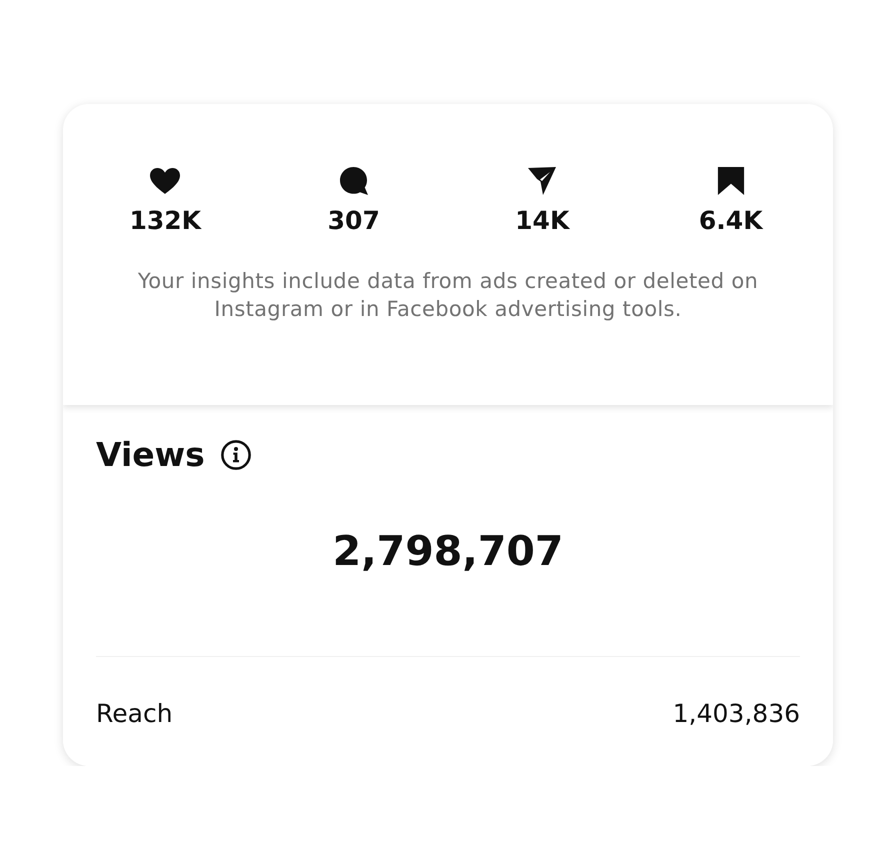  What do you see at coordinates (448, 295) in the screenshot?
I see `insights-note: Your insights include data from ads created or deleted on Instagram or in Facebook advertising tools.` at bounding box center [448, 295].